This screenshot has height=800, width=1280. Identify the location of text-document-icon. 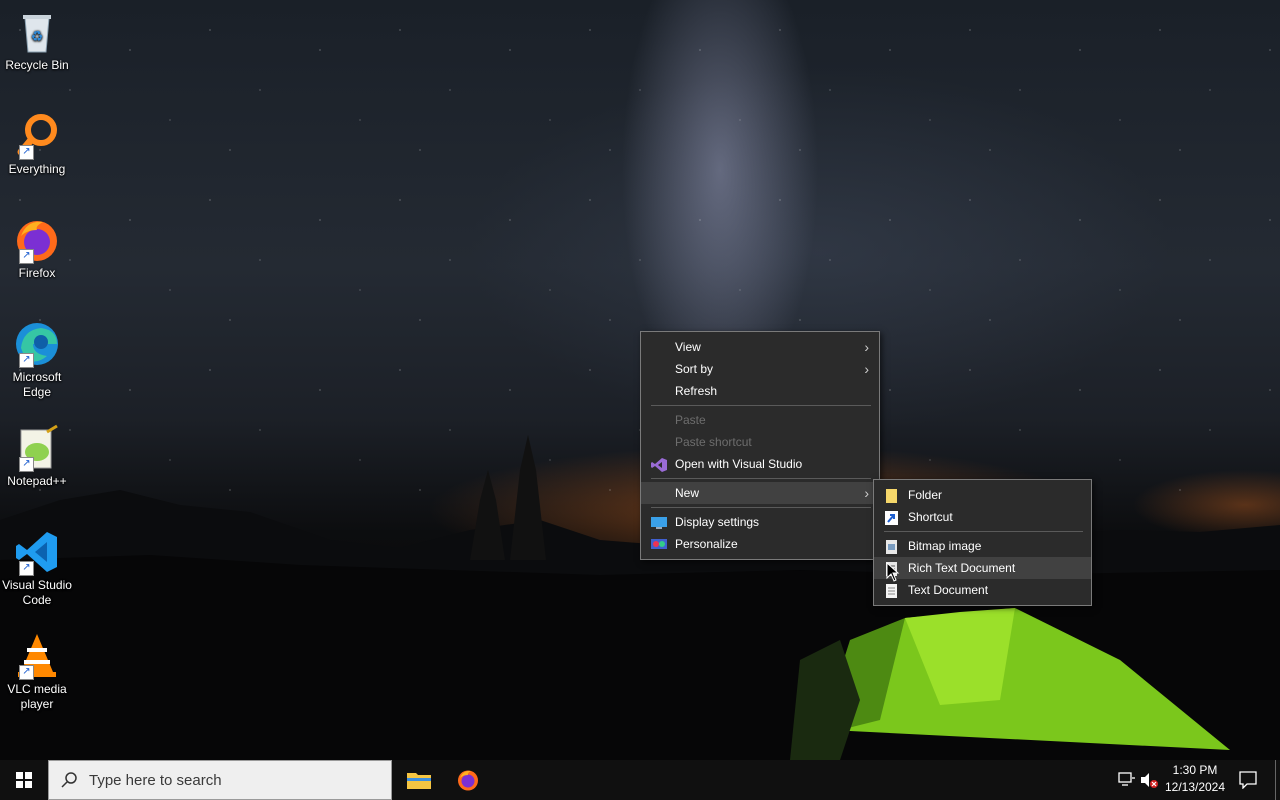
(892, 590).